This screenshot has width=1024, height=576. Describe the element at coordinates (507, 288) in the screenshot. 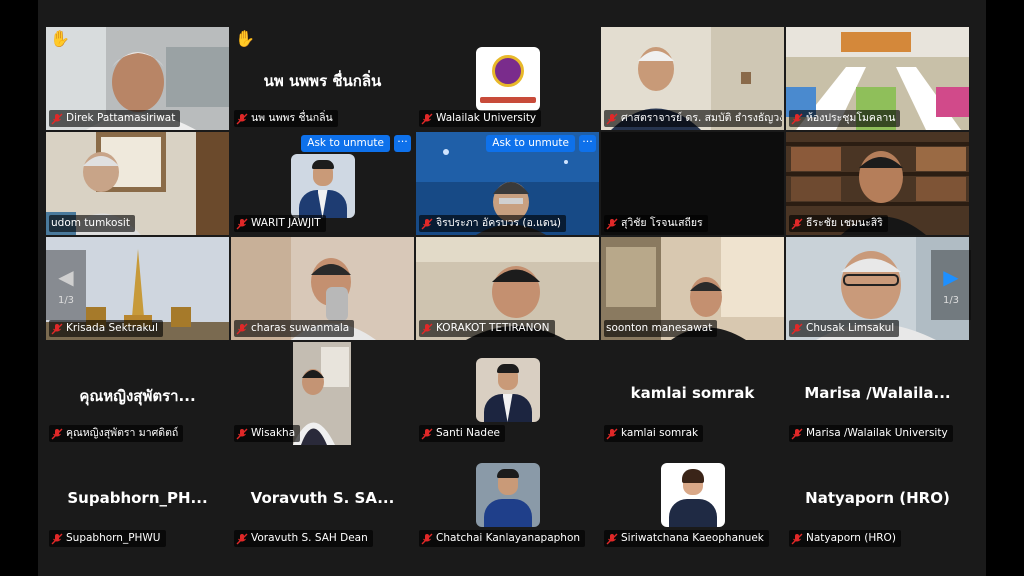

I see `participant-tile: KORAKOT TETIRANON` at that location.